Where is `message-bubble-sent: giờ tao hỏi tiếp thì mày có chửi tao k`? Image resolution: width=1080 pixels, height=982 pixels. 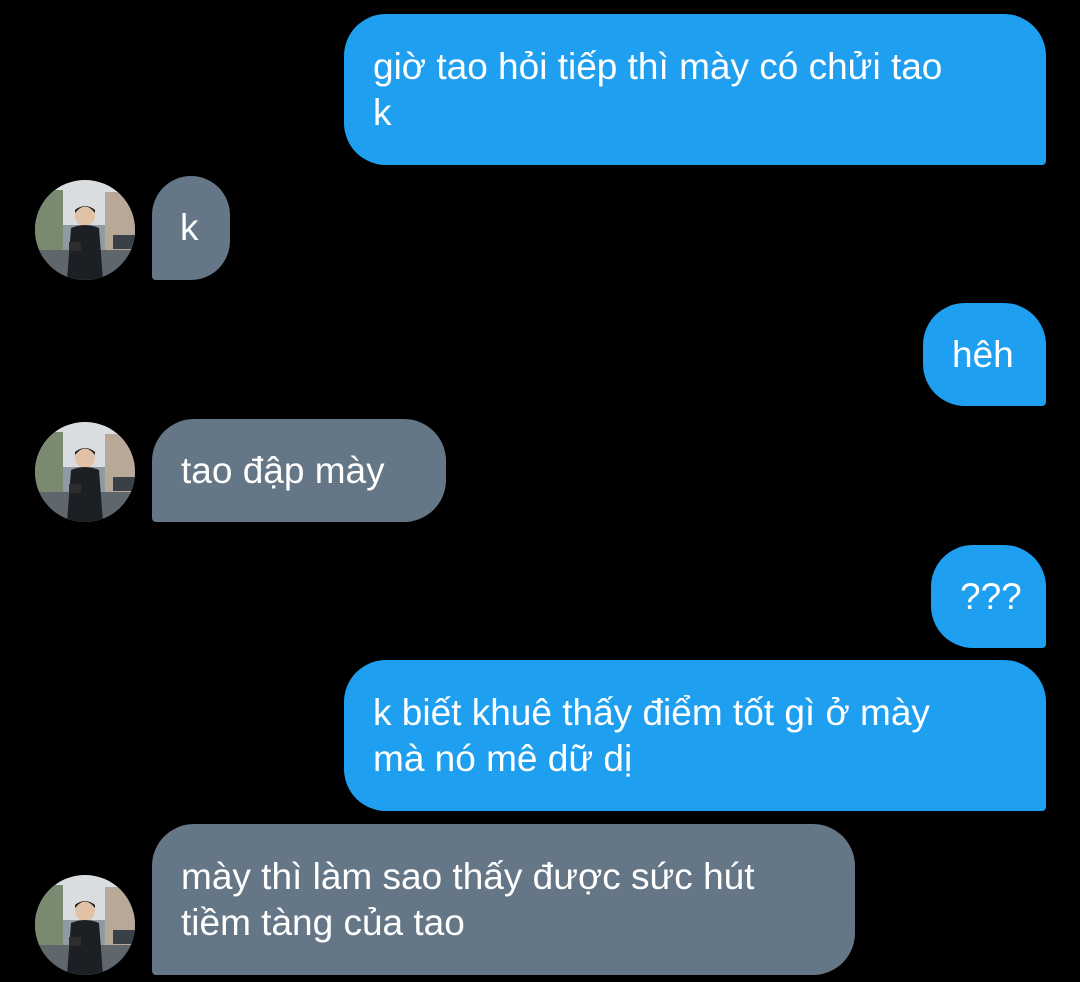 message-bubble-sent: giờ tao hỏi tiếp thì mày có chửi tao k is located at coordinates (695, 89).